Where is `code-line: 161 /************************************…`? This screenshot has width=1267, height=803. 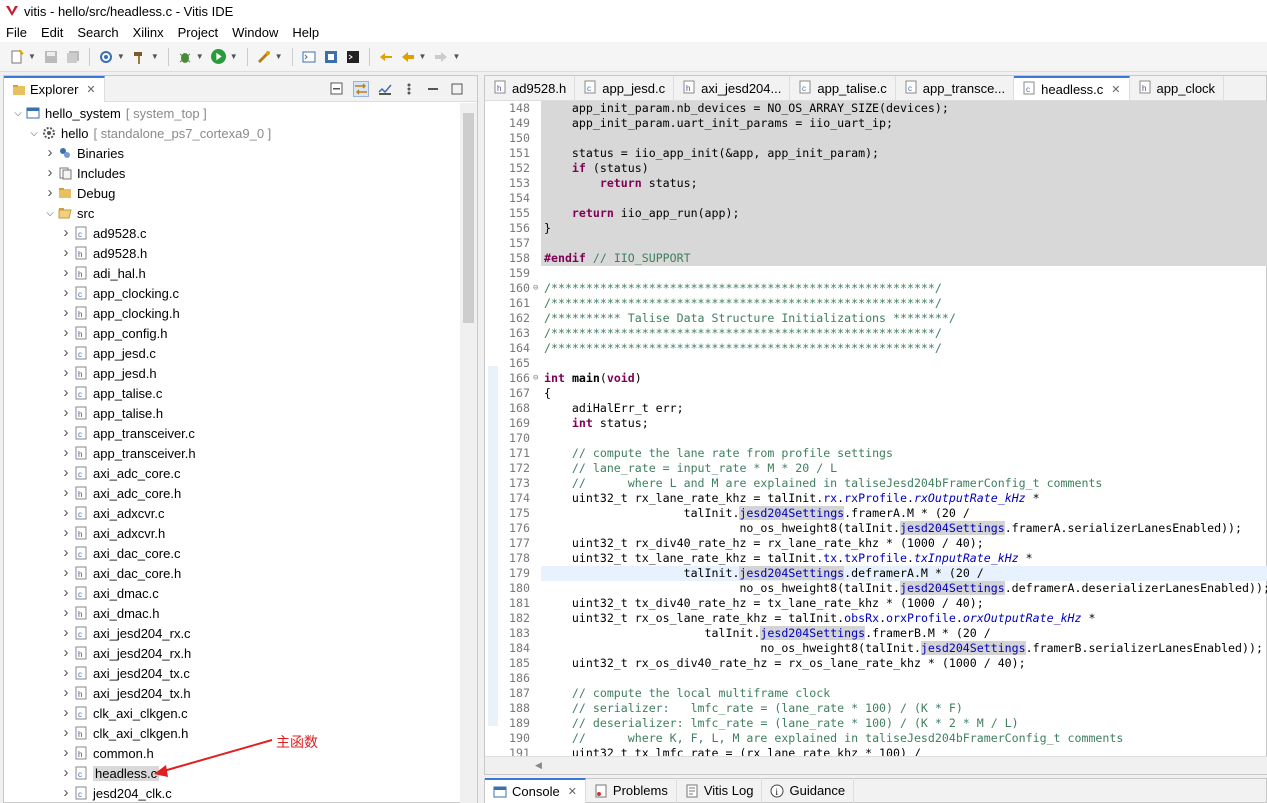
code-line: 161 /************************************… is located at coordinates (876, 303).